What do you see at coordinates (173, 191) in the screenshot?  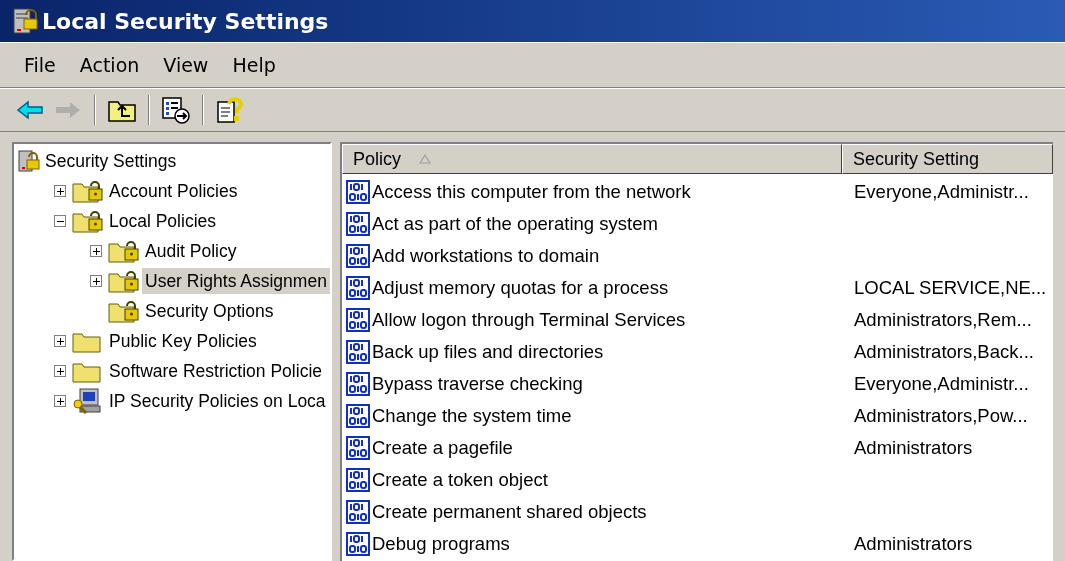 I see `tree-item: Account Policies` at bounding box center [173, 191].